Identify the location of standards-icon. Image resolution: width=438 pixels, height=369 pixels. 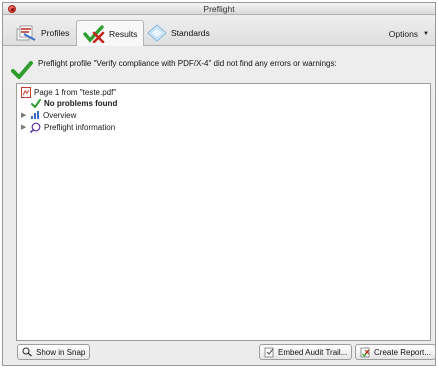
(157, 33).